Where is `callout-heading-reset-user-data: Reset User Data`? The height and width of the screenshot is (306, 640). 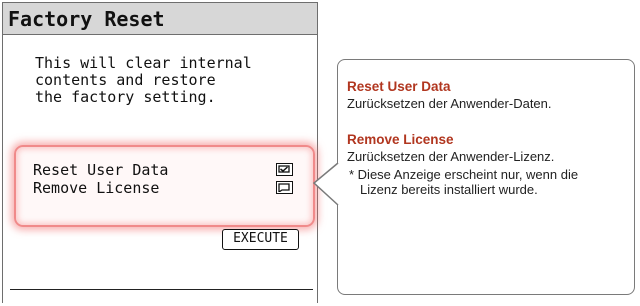
callout-heading-reset-user-data: Reset User Data is located at coordinates (399, 86).